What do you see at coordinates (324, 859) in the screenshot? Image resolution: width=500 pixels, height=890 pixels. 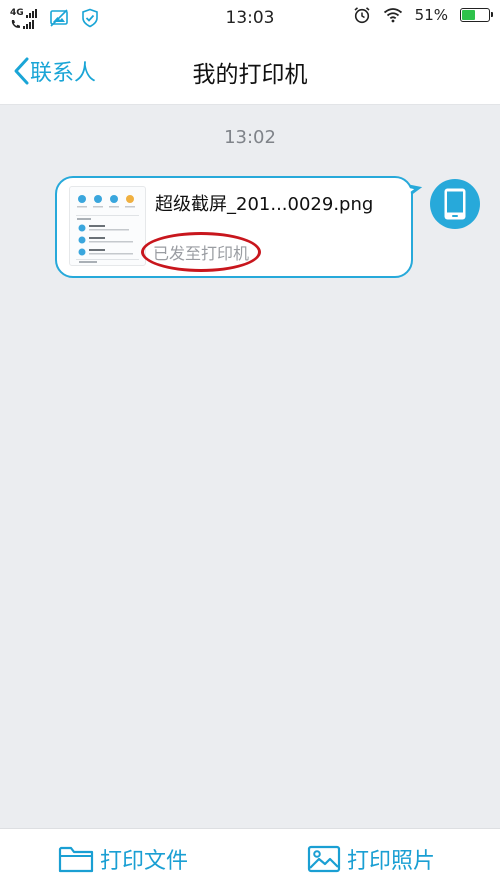 I see `photo-icon` at bounding box center [324, 859].